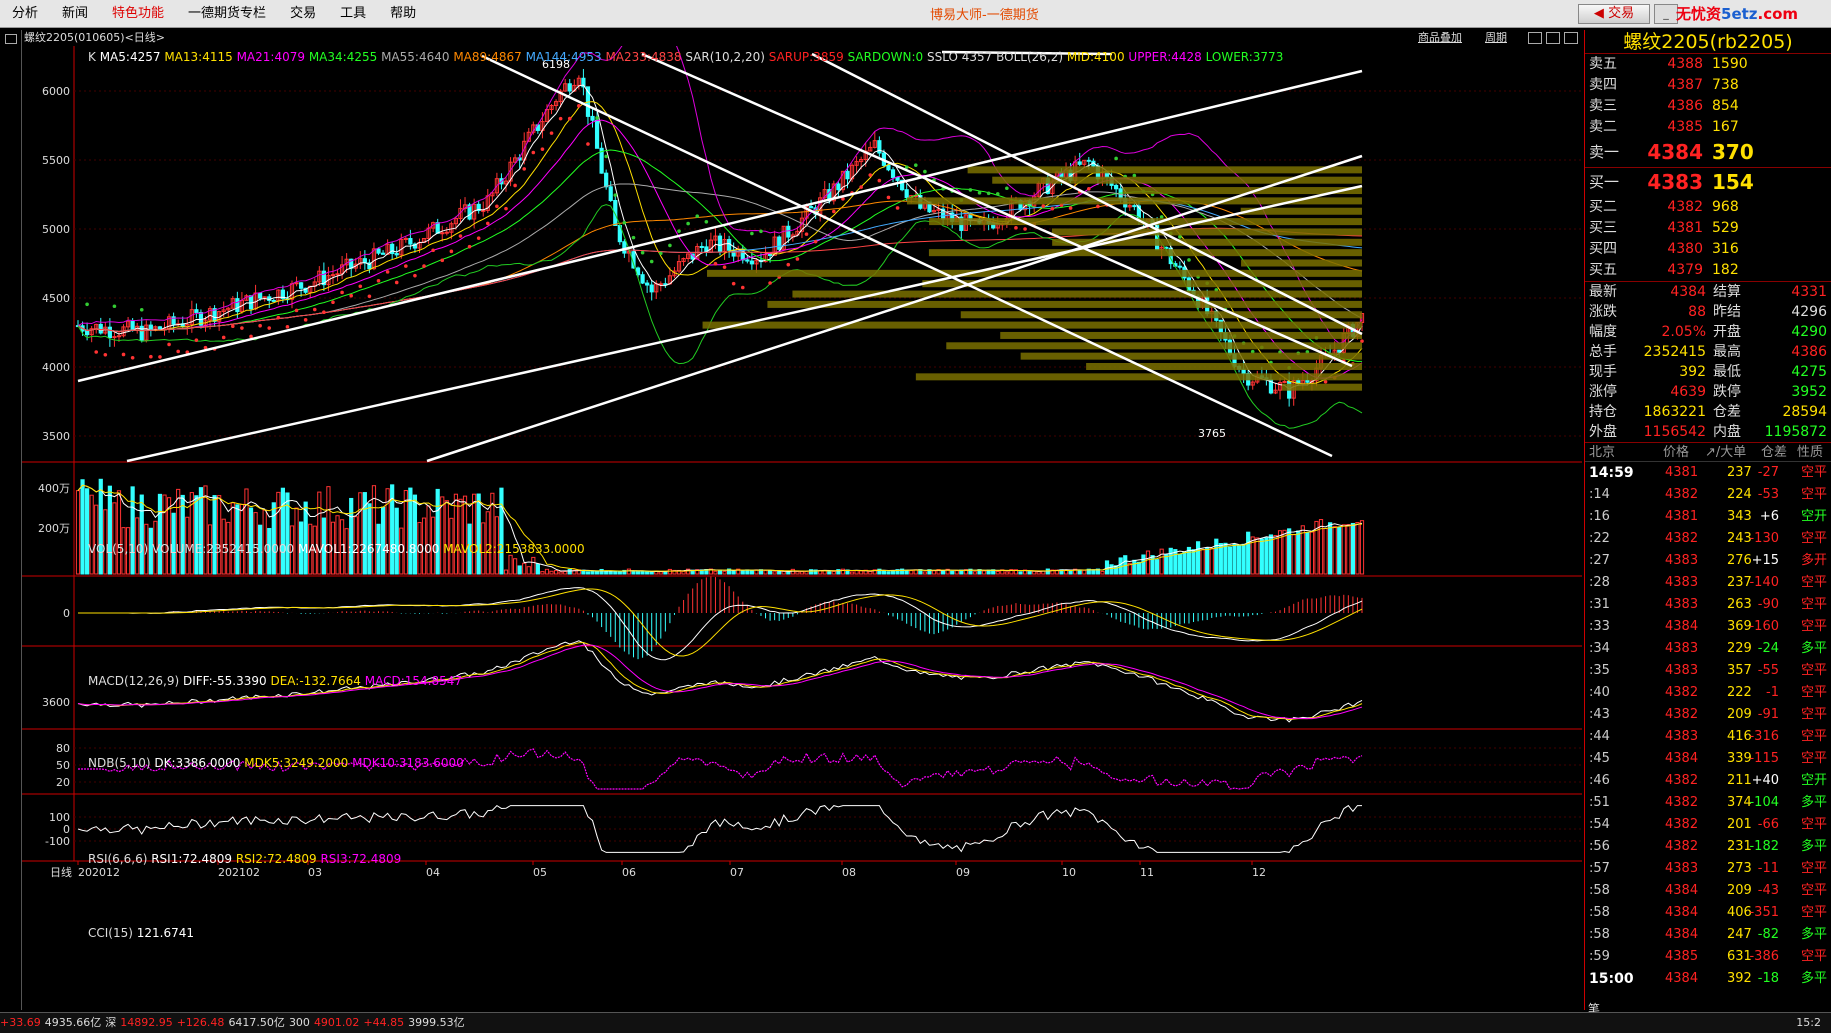 The width and height of the screenshot is (1831, 1033). Describe the element at coordinates (1708, 85) in the screenshot. I see `ask-row: 卖四 4387 738` at that location.